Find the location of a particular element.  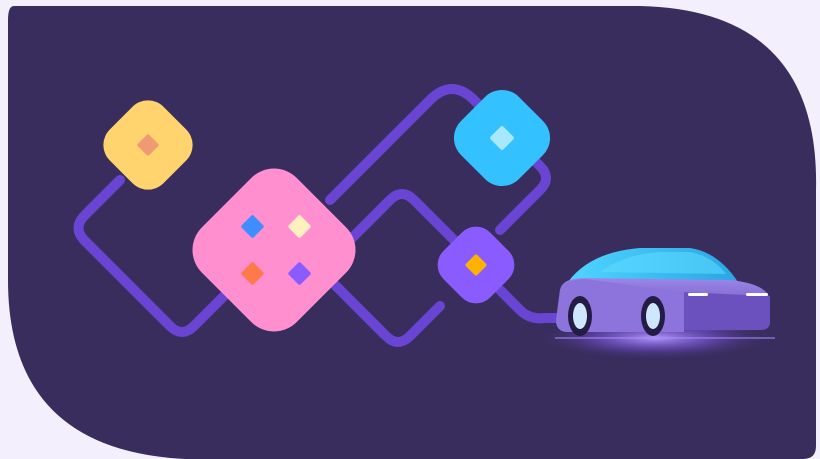

car-headlight-right is located at coordinates (757, 294).